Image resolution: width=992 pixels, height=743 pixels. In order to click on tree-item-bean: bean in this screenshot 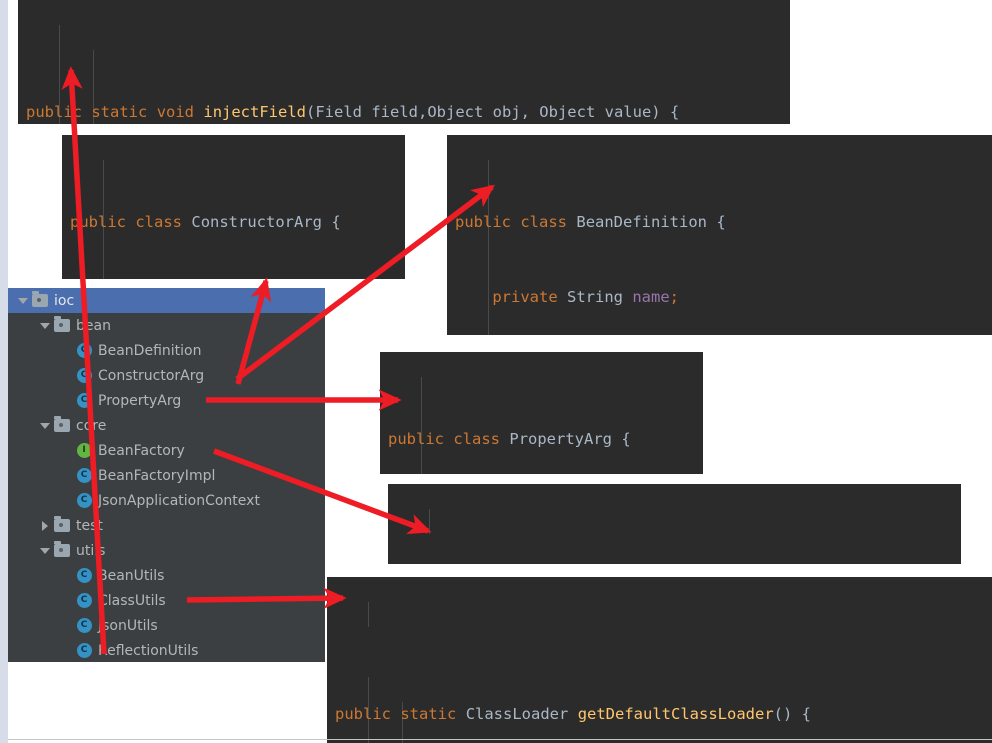, I will do `click(166, 325)`.